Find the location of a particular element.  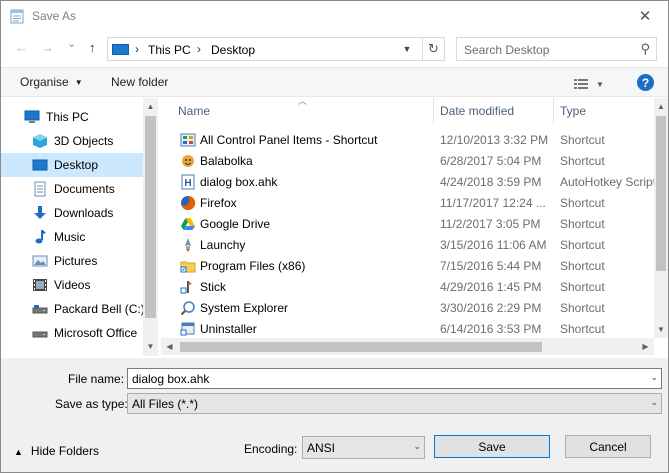

file-name-field: dialog box.ahk ⌄ is located at coordinates (394, 378).